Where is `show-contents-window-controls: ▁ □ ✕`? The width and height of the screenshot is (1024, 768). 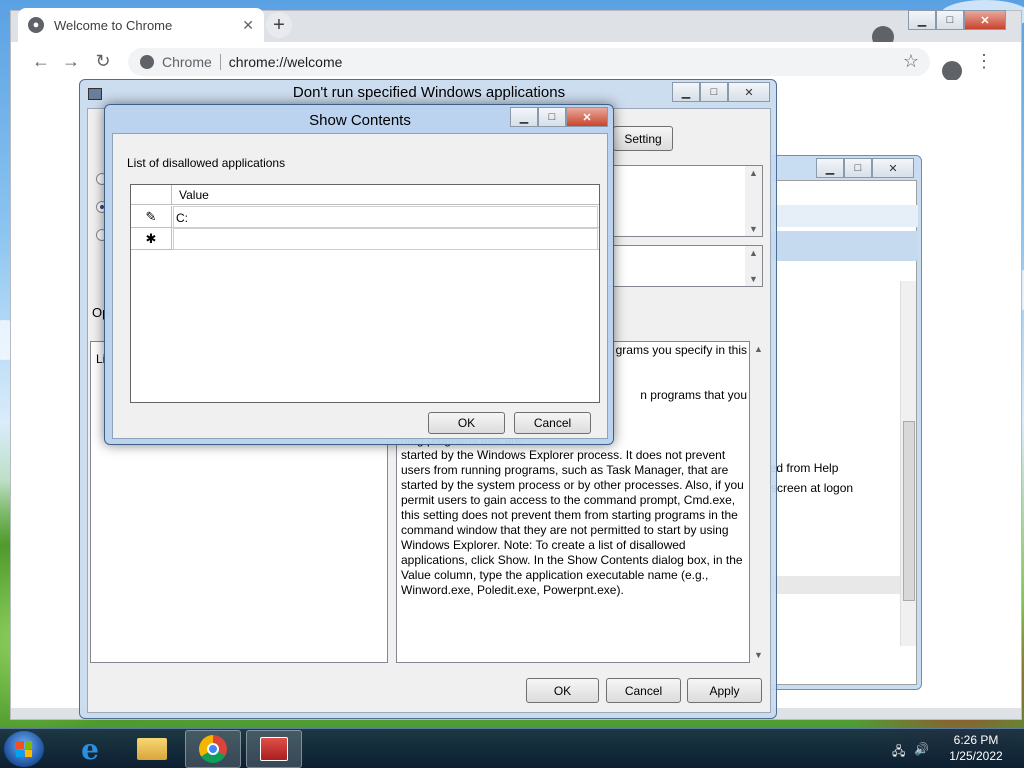 show-contents-window-controls: ▁ □ ✕ is located at coordinates (559, 117).